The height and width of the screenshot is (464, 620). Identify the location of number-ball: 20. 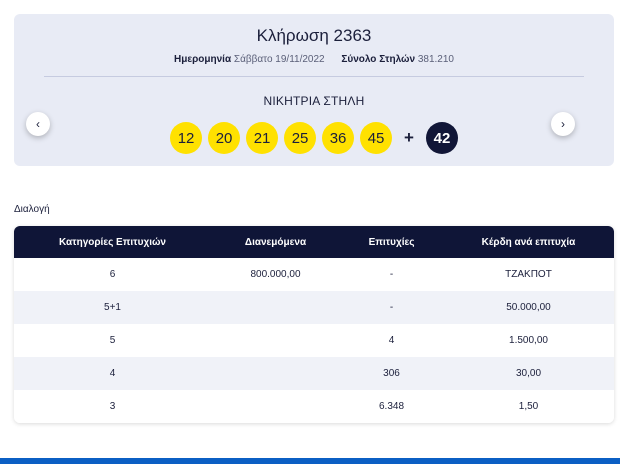
(224, 138).